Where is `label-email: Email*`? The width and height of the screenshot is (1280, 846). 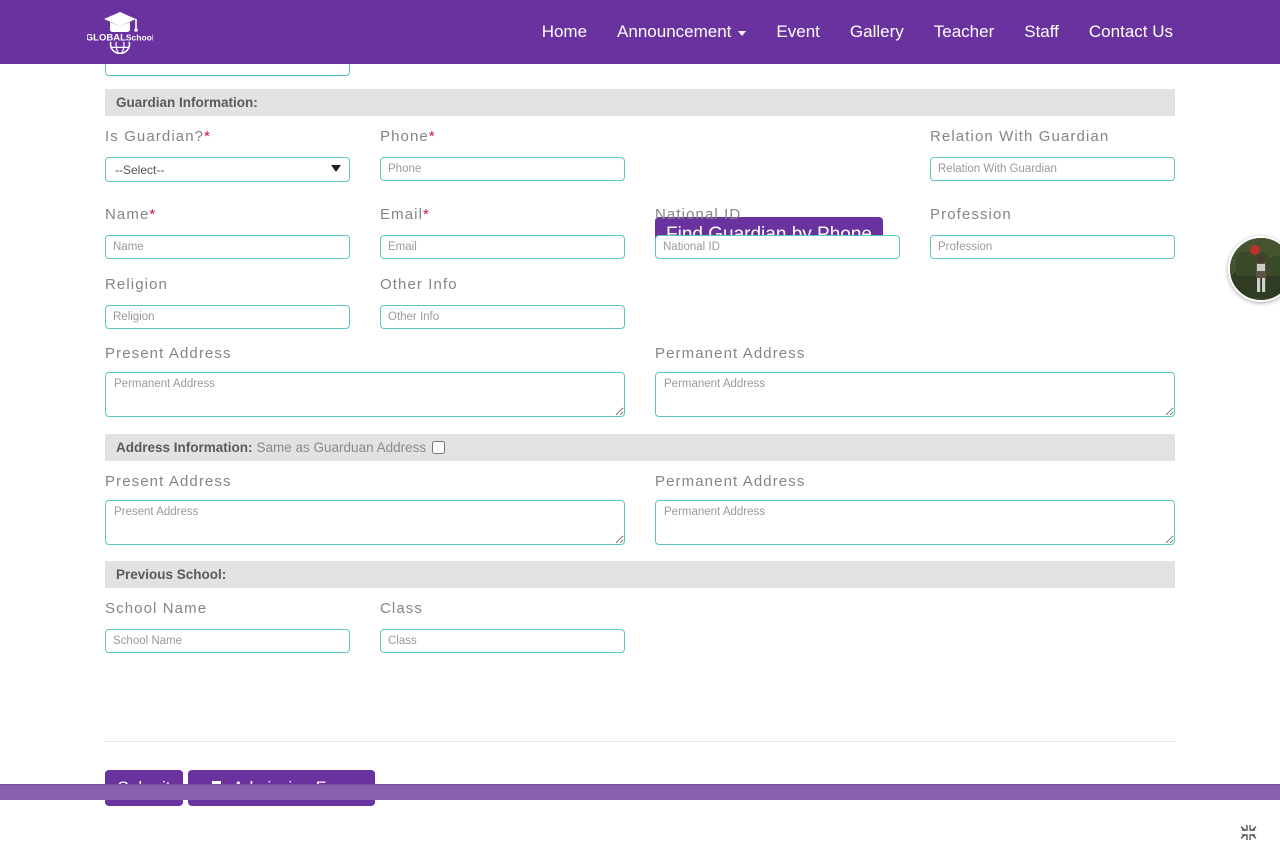
label-email: Email* is located at coordinates (404, 214).